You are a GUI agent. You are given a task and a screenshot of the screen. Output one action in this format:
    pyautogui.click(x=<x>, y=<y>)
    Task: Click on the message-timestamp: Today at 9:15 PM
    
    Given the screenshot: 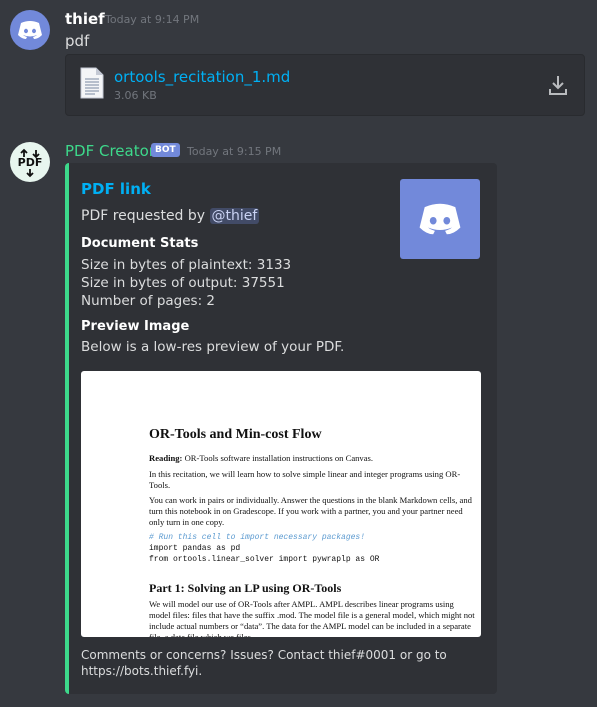 What is the action you would take?
    pyautogui.click(x=234, y=151)
    